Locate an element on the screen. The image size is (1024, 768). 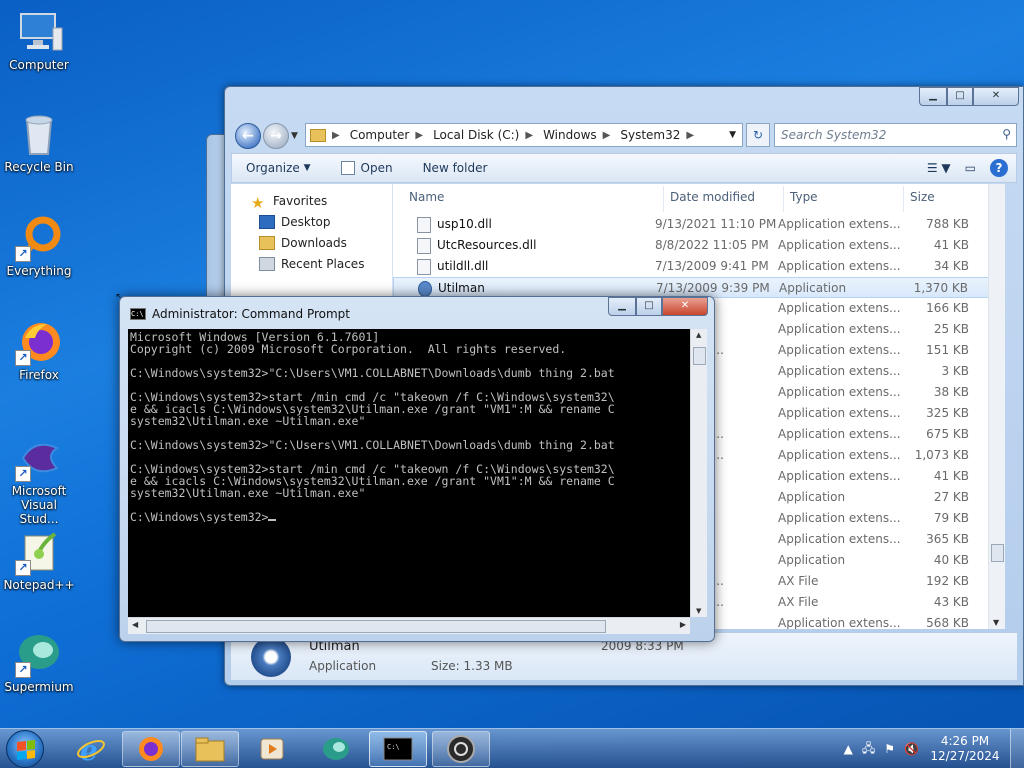
nav-item-downloads: Downloads is located at coordinates (303, 243).